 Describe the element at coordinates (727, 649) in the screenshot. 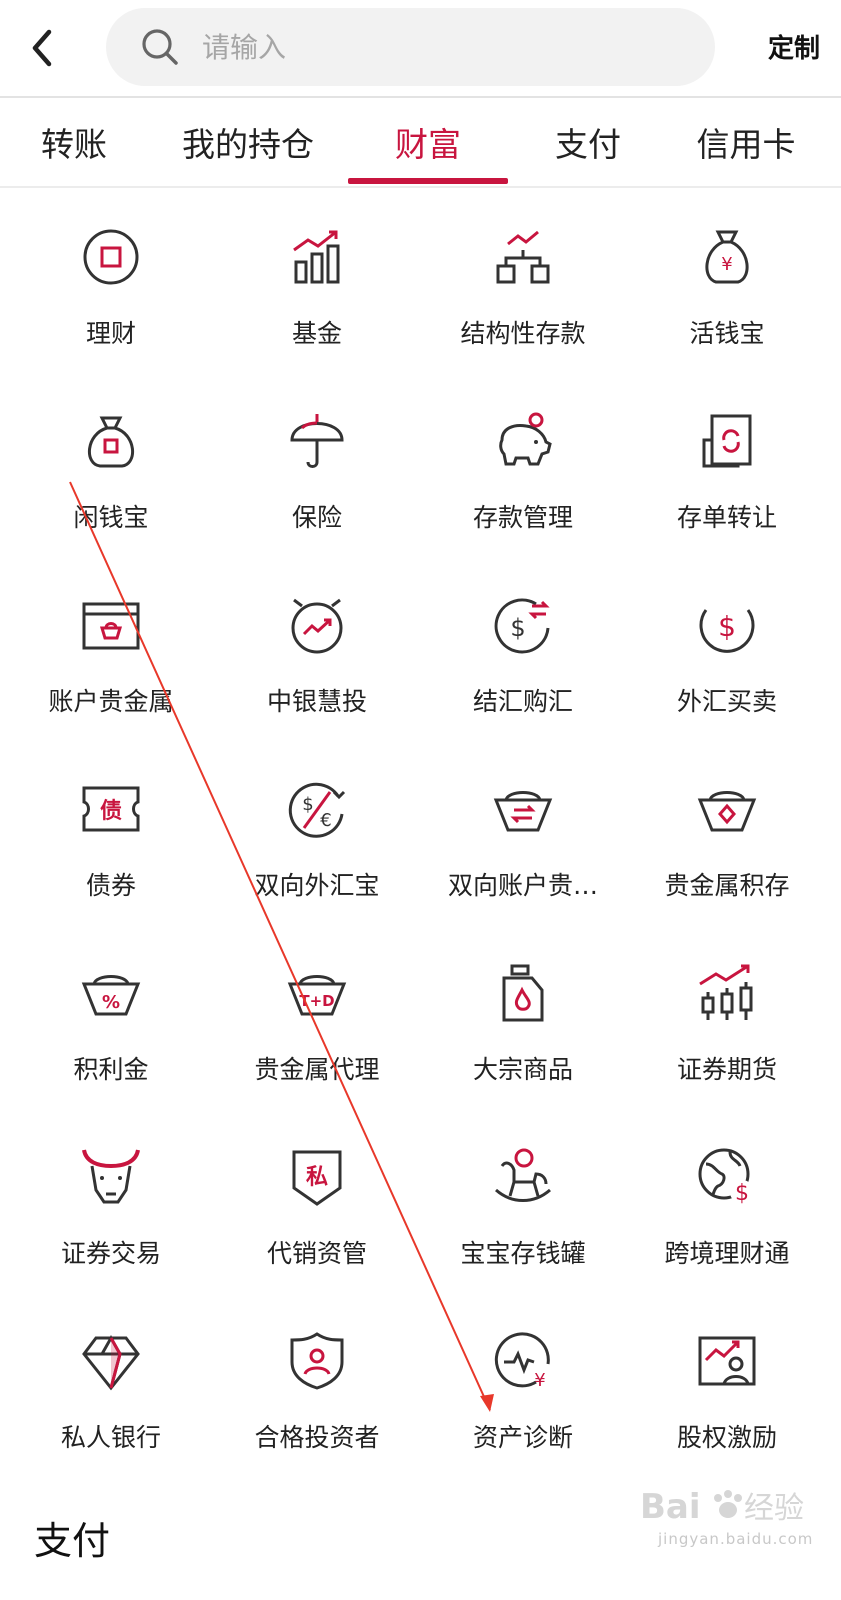

I see `grid-item-fx-trading: $ 外汇买卖` at that location.